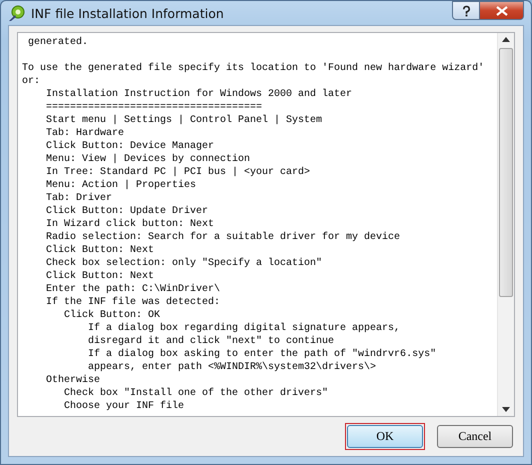  Describe the element at coordinates (184, 120) in the screenshot. I see `text-line: Start menu | Settings | Control Panel | System` at that location.